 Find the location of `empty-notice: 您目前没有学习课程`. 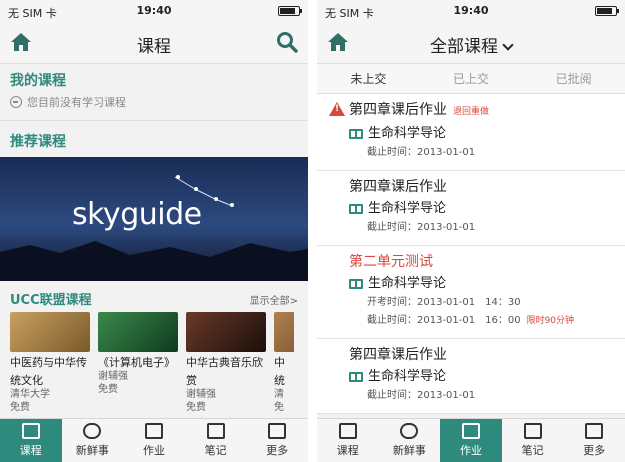

empty-notice: 您目前没有学习课程 is located at coordinates (154, 104).